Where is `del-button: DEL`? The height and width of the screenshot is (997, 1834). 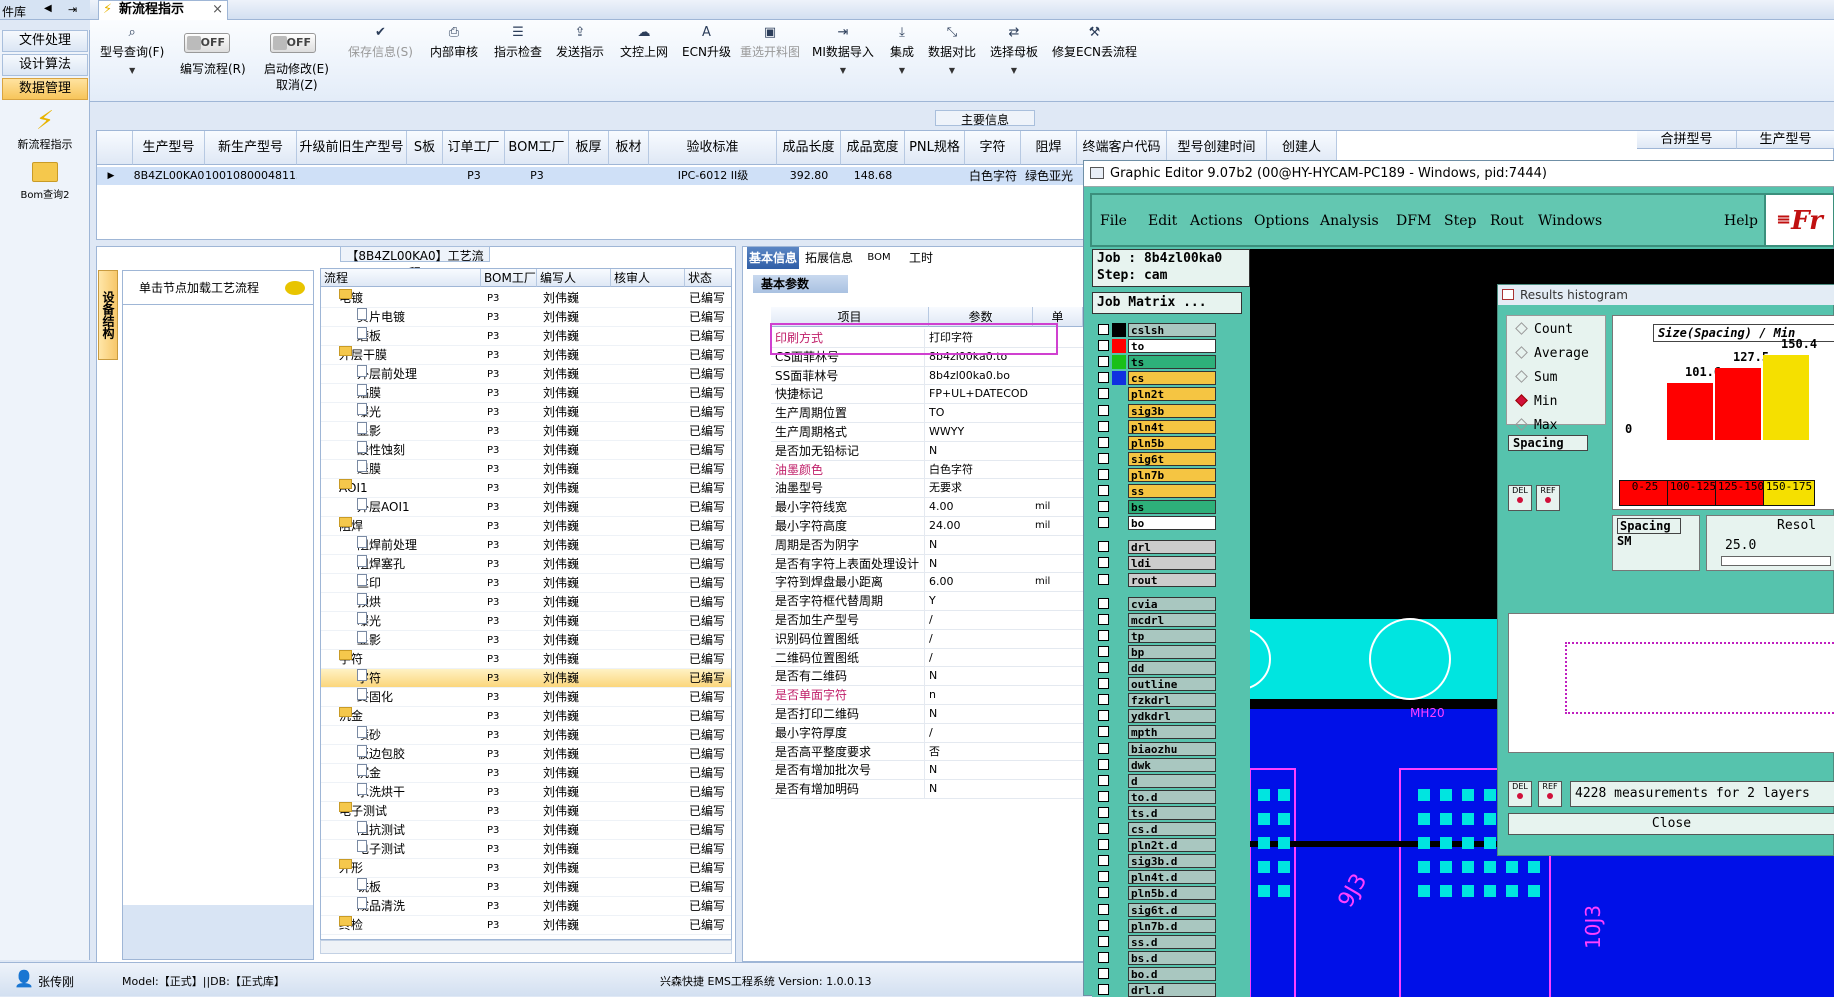
del-button: DEL is located at coordinates (1520, 794).